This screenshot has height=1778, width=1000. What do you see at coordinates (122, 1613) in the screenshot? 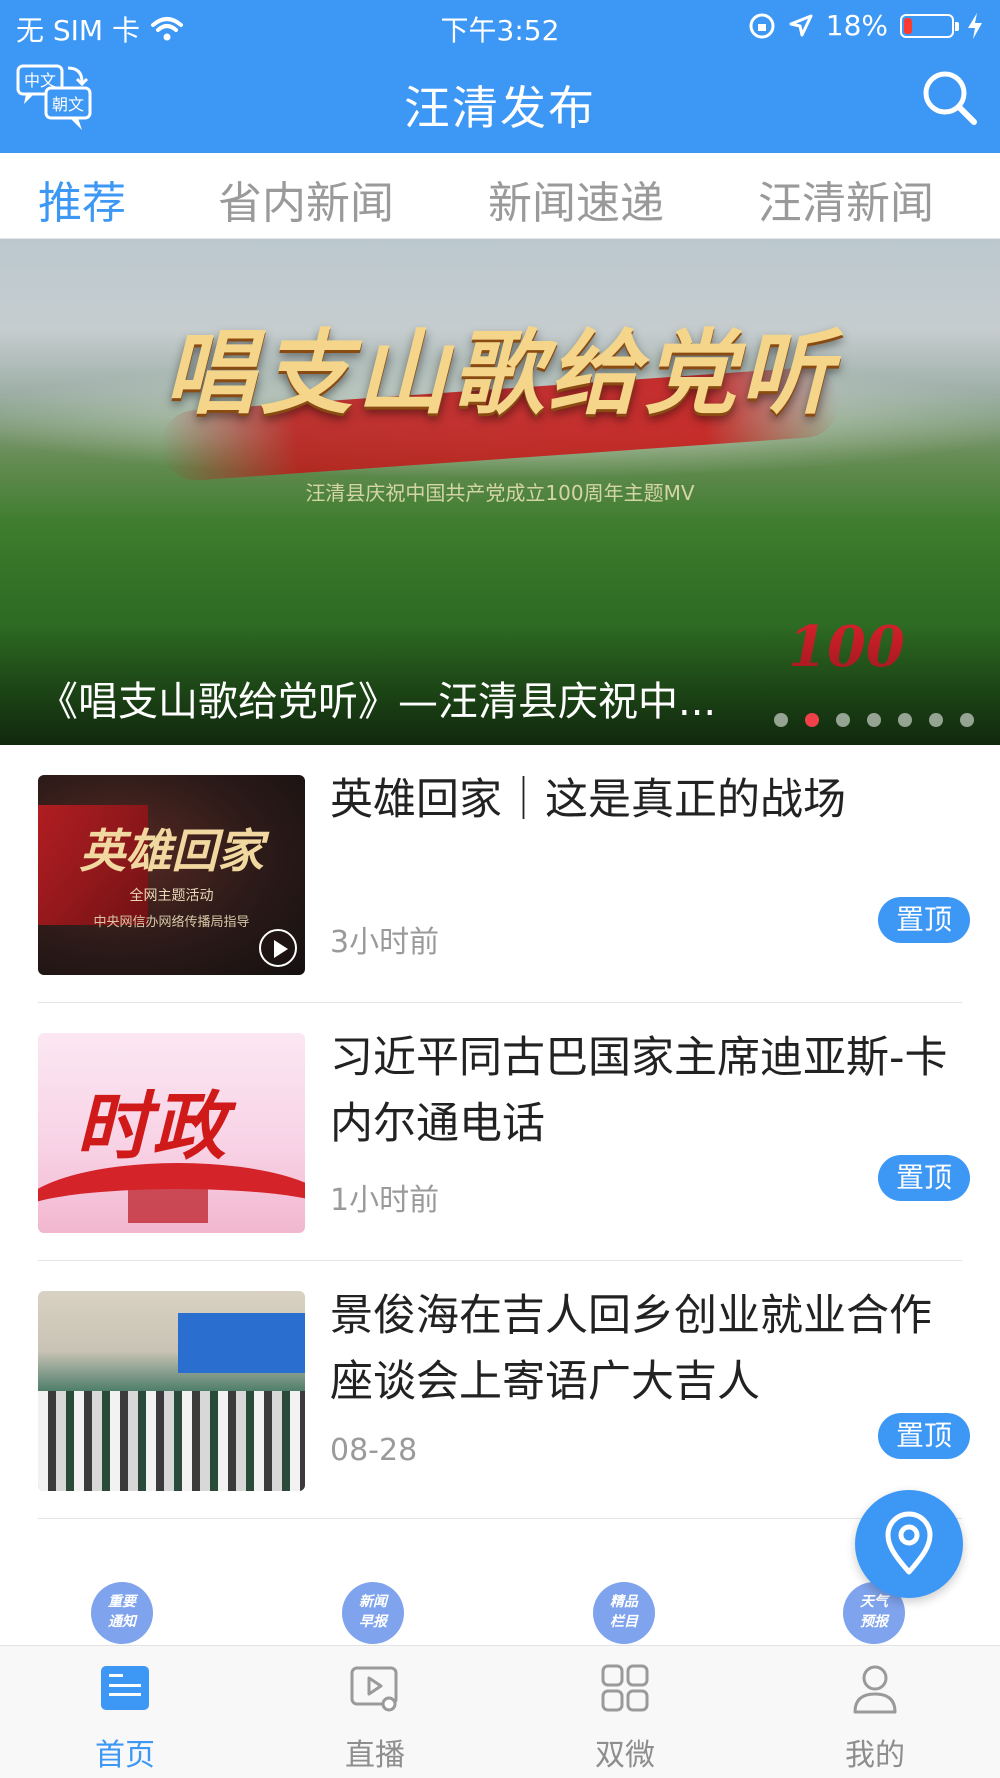
I see `quick-link-important-notice: 重要 通知` at bounding box center [122, 1613].